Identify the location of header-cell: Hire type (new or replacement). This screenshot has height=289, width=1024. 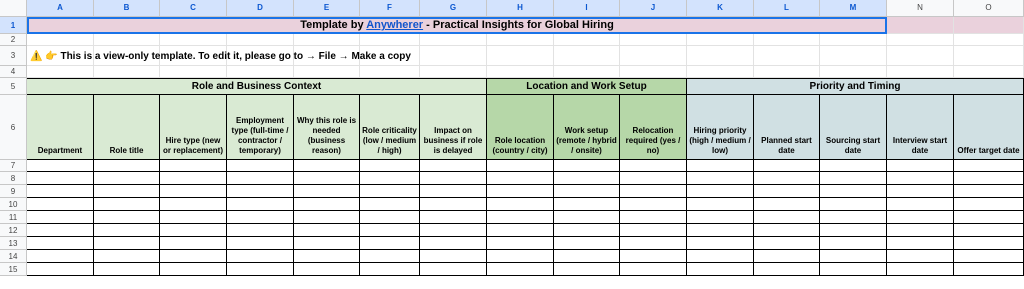
(193, 127).